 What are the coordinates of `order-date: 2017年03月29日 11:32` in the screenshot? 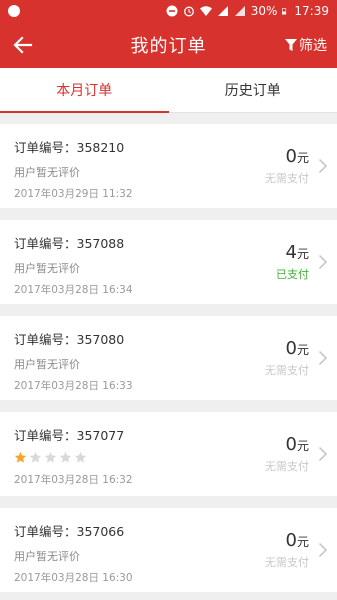 It's located at (73, 194).